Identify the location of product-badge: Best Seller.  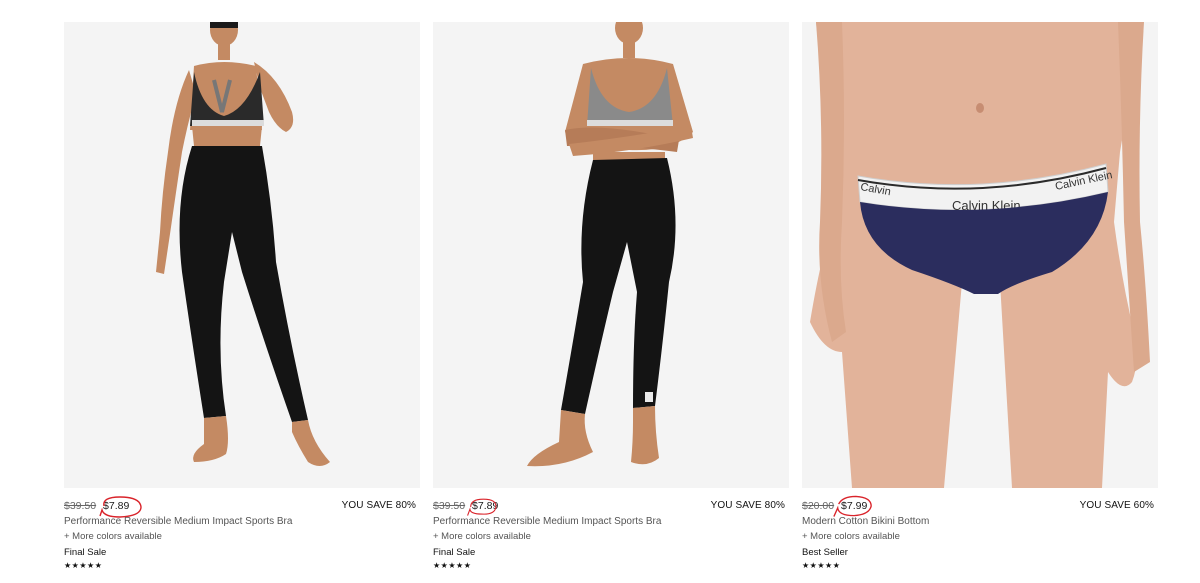
(825, 552).